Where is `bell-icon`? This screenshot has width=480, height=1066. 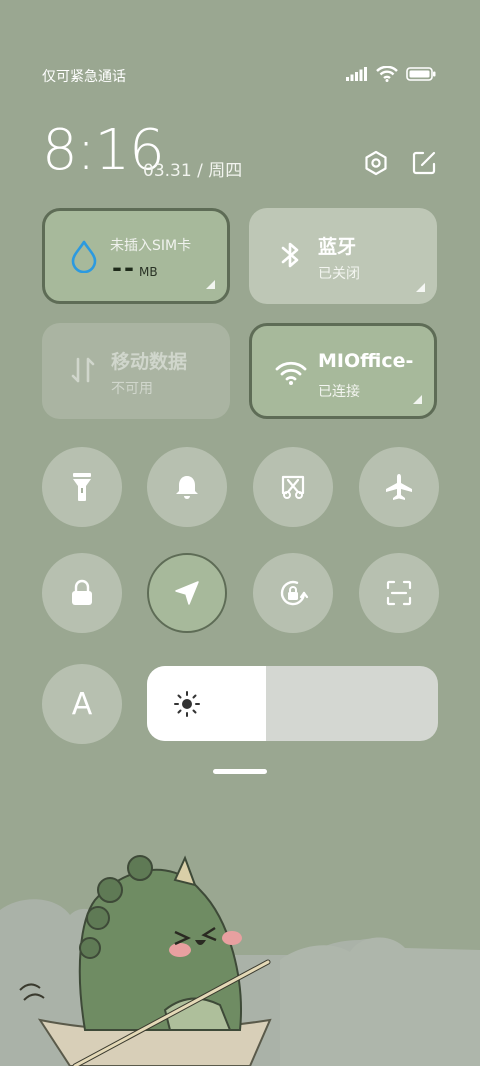 bell-icon is located at coordinates (187, 487).